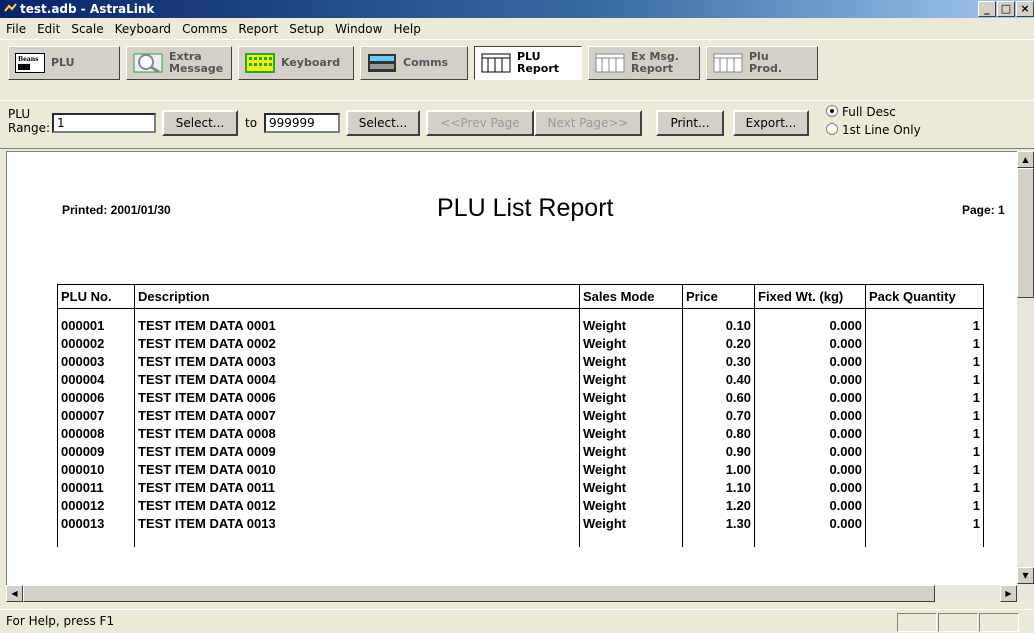 This screenshot has width=1034, height=633. I want to click on menu-help: Help, so click(406, 29).